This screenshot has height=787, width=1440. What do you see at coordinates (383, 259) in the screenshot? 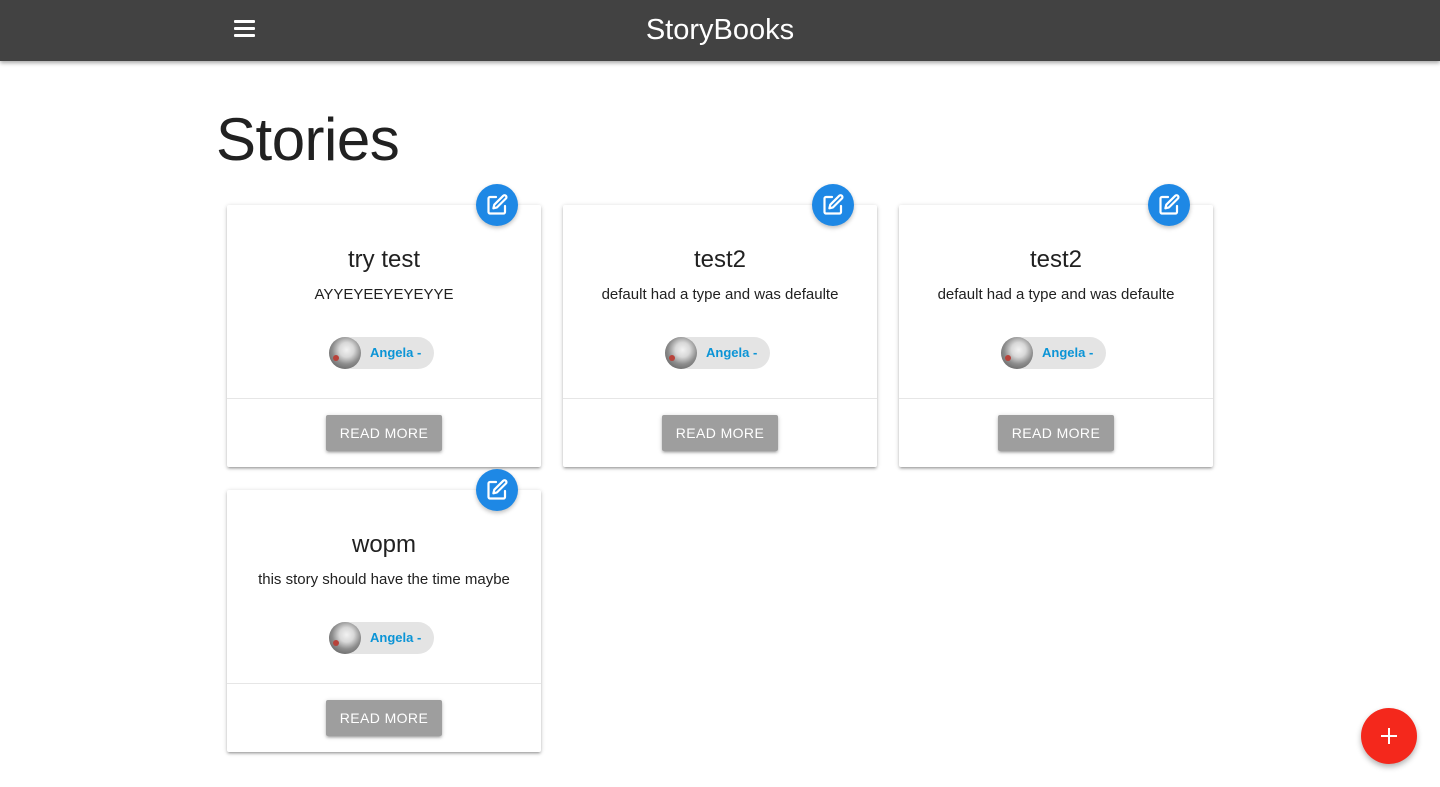
I see `story-title: try test` at bounding box center [383, 259].